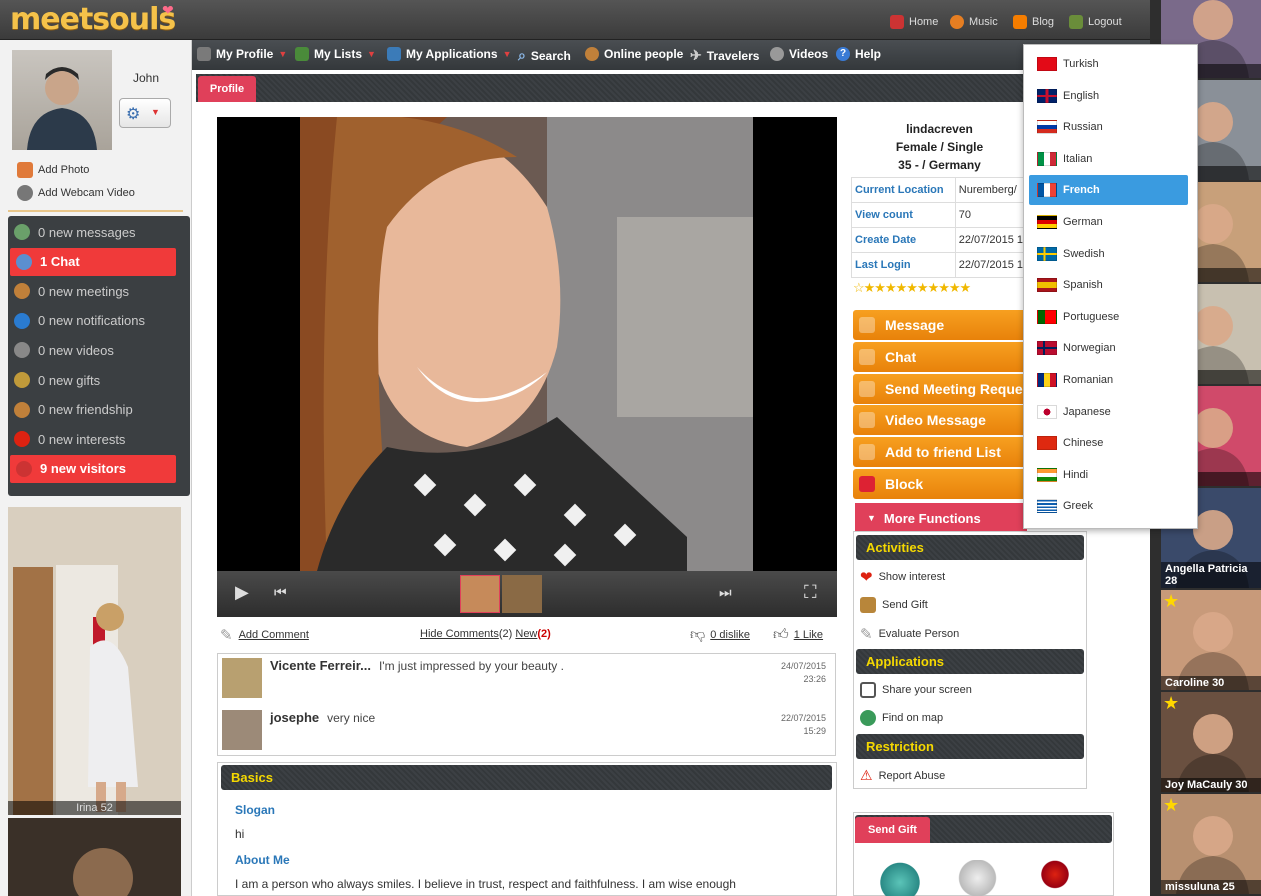 The height and width of the screenshot is (896, 1261). What do you see at coordinates (673, 88) in the screenshot?
I see `tab-bar` at bounding box center [673, 88].